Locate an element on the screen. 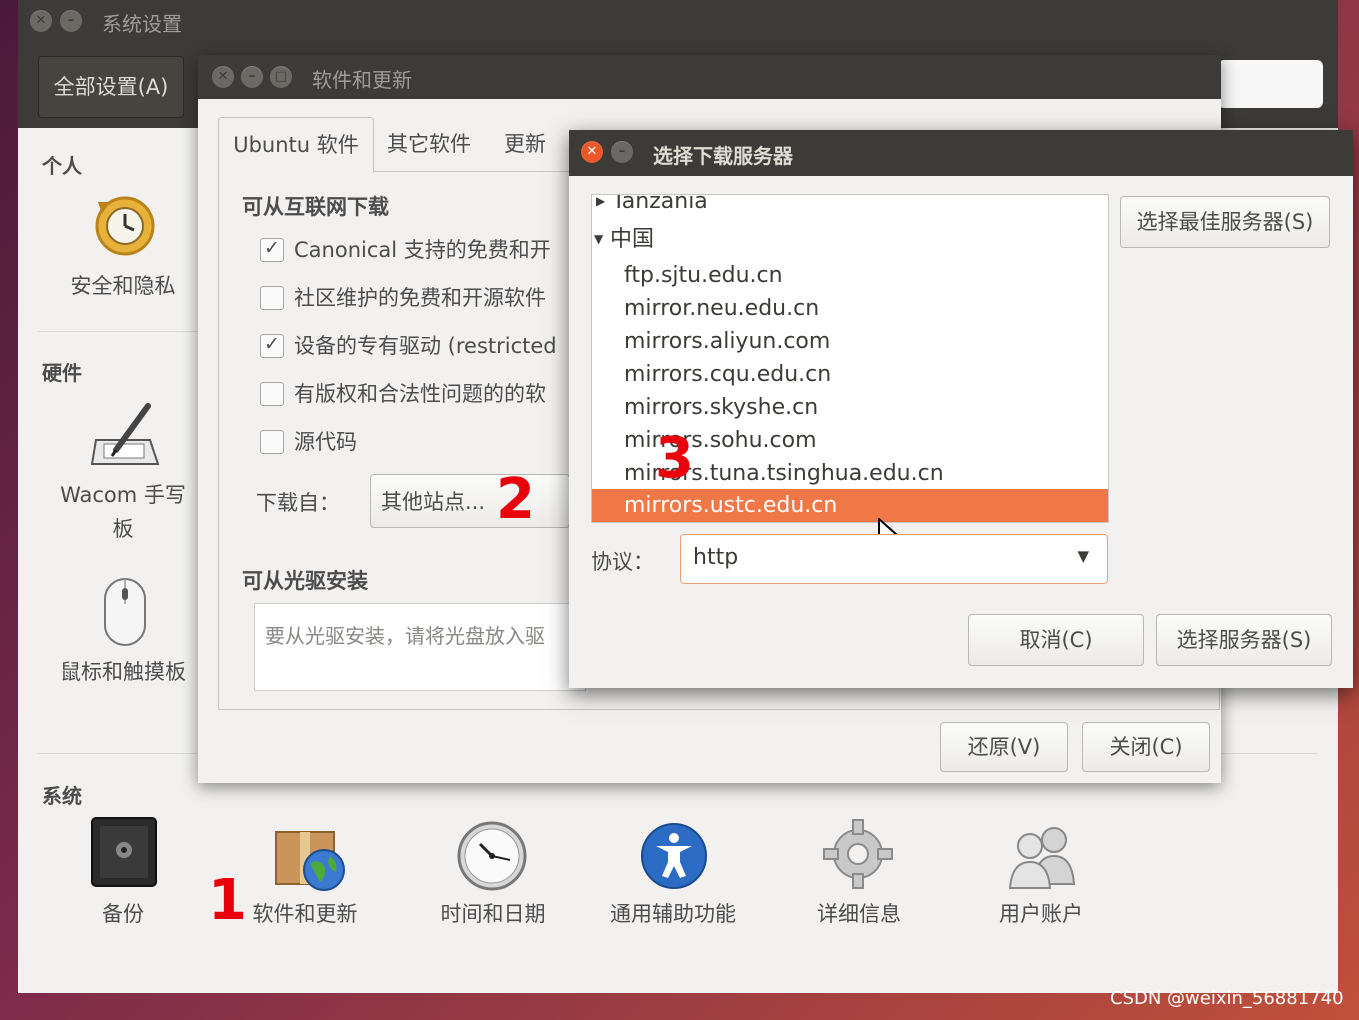 This screenshot has height=1020, width=1359. list-item-country: ▼ 中国 is located at coordinates (850, 239).